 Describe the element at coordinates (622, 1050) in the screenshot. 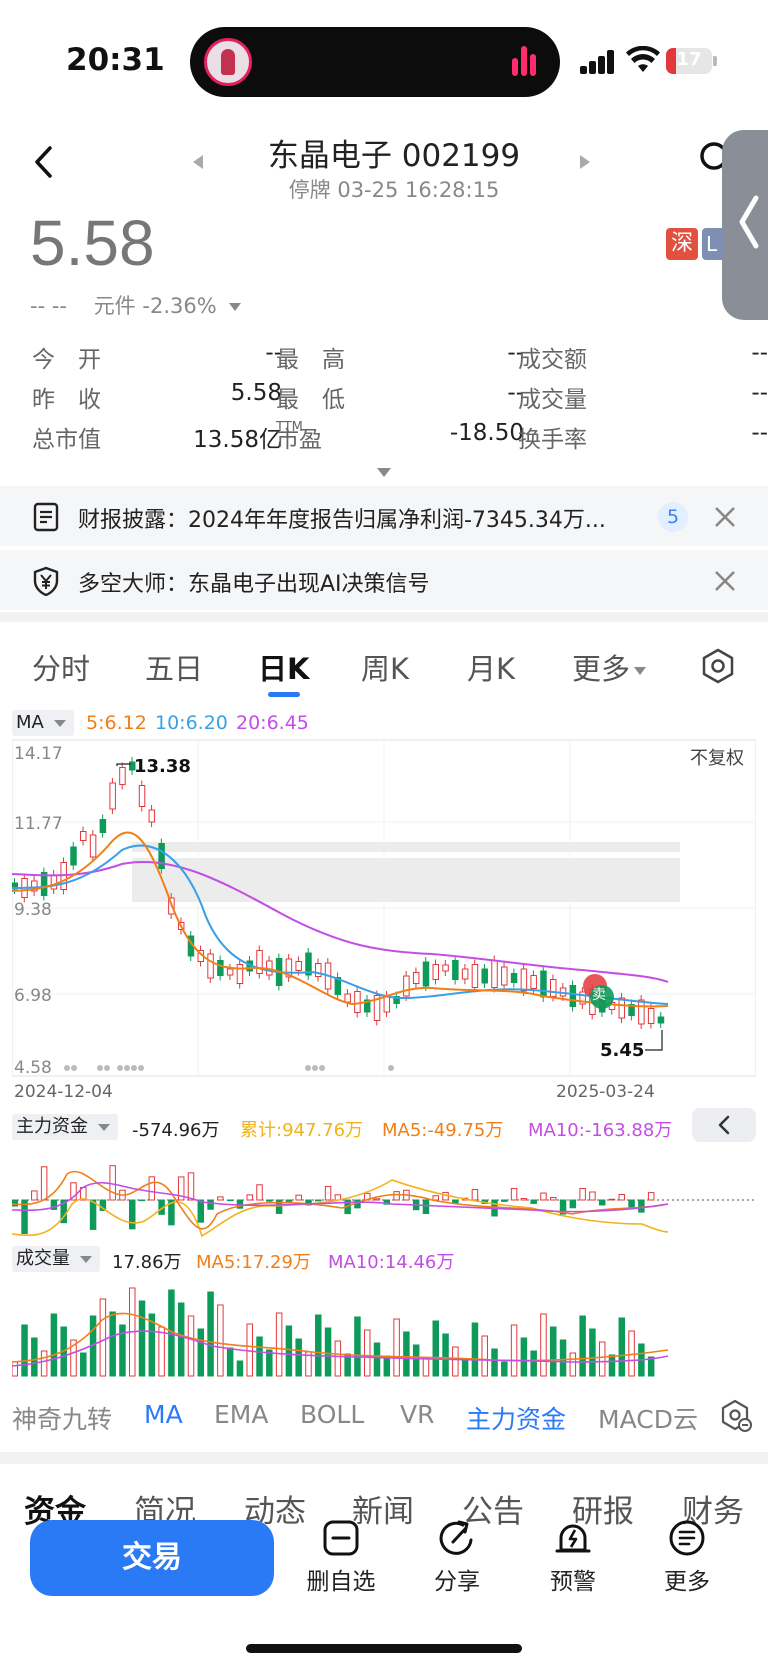

I see `low-price-marker: 5.45` at that location.